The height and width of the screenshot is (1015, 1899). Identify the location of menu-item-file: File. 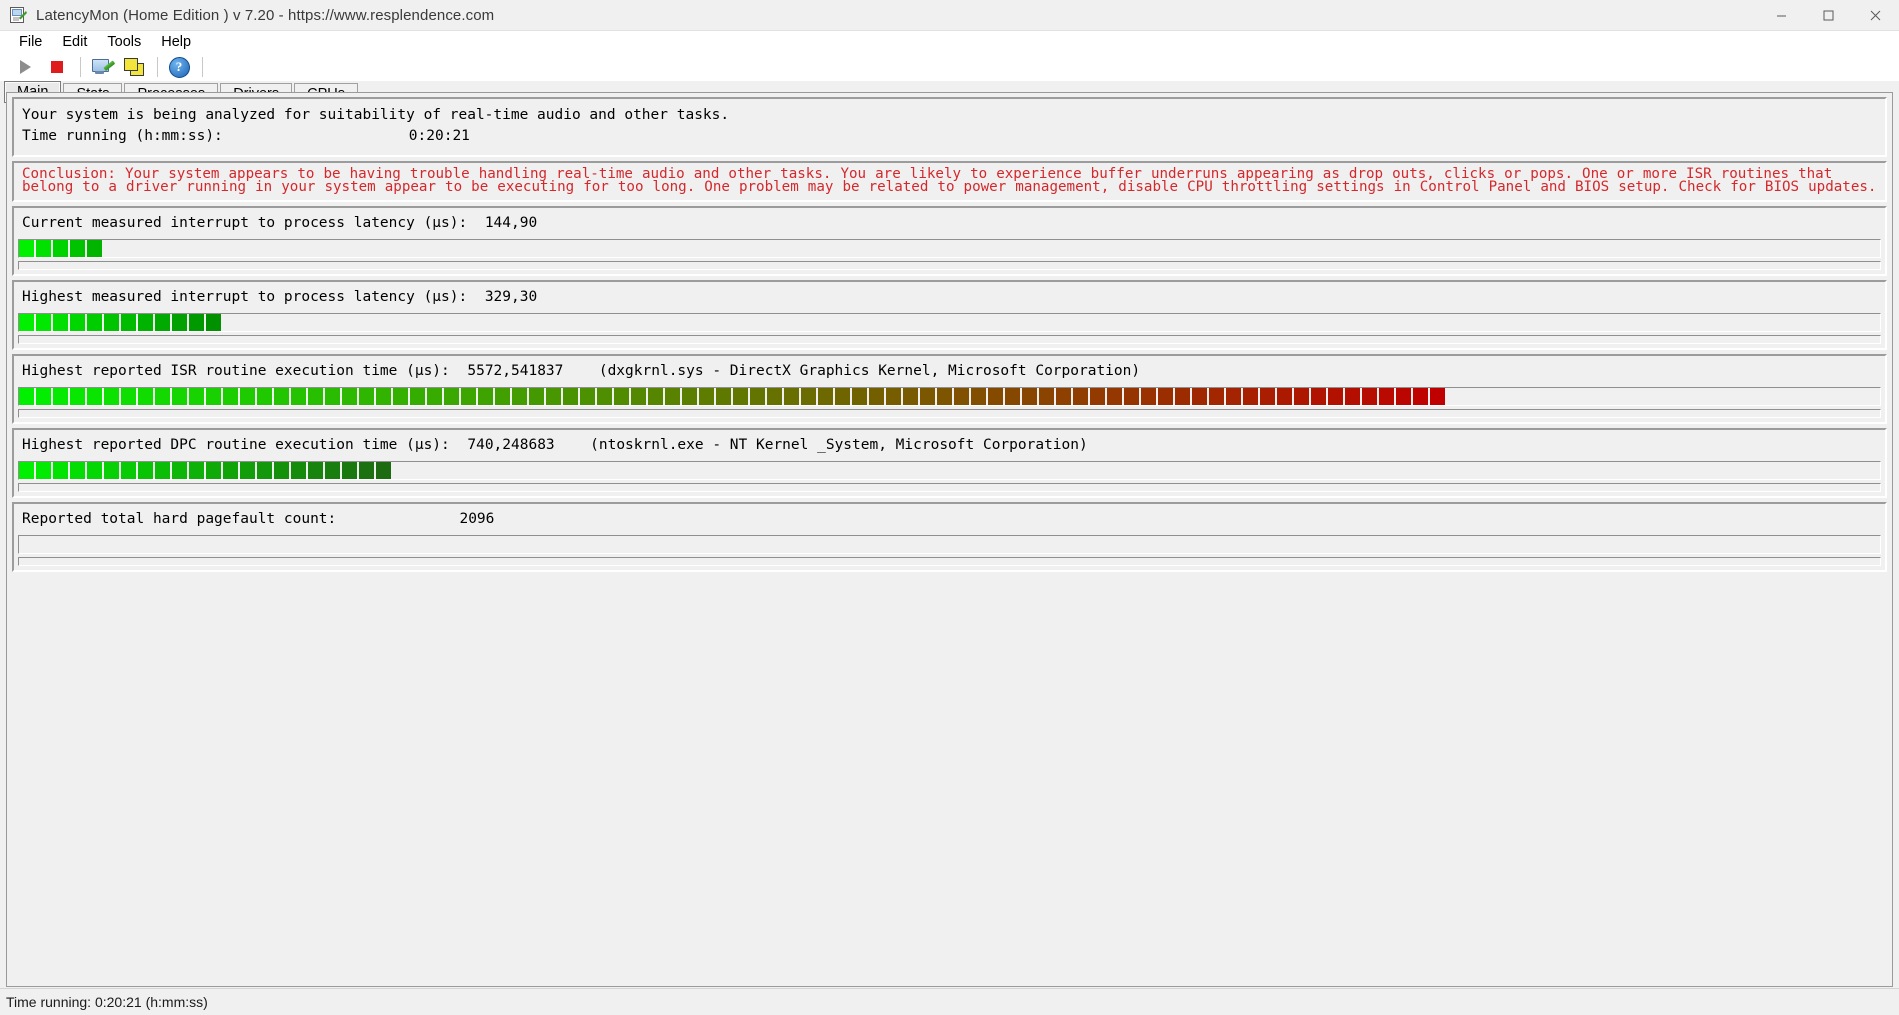
(30, 42).